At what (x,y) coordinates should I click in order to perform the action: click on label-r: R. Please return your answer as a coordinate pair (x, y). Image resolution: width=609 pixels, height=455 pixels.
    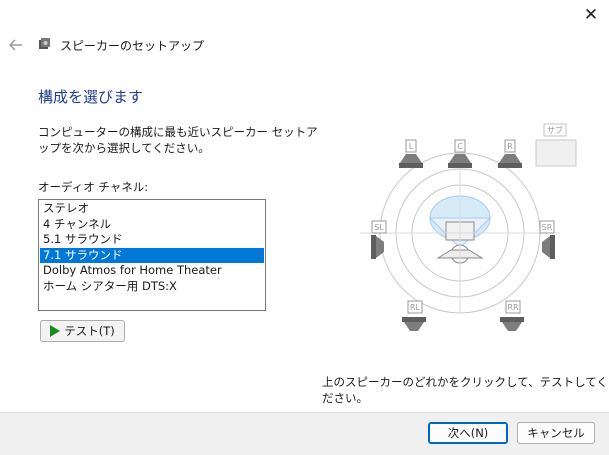
    Looking at the image, I should click on (510, 146).